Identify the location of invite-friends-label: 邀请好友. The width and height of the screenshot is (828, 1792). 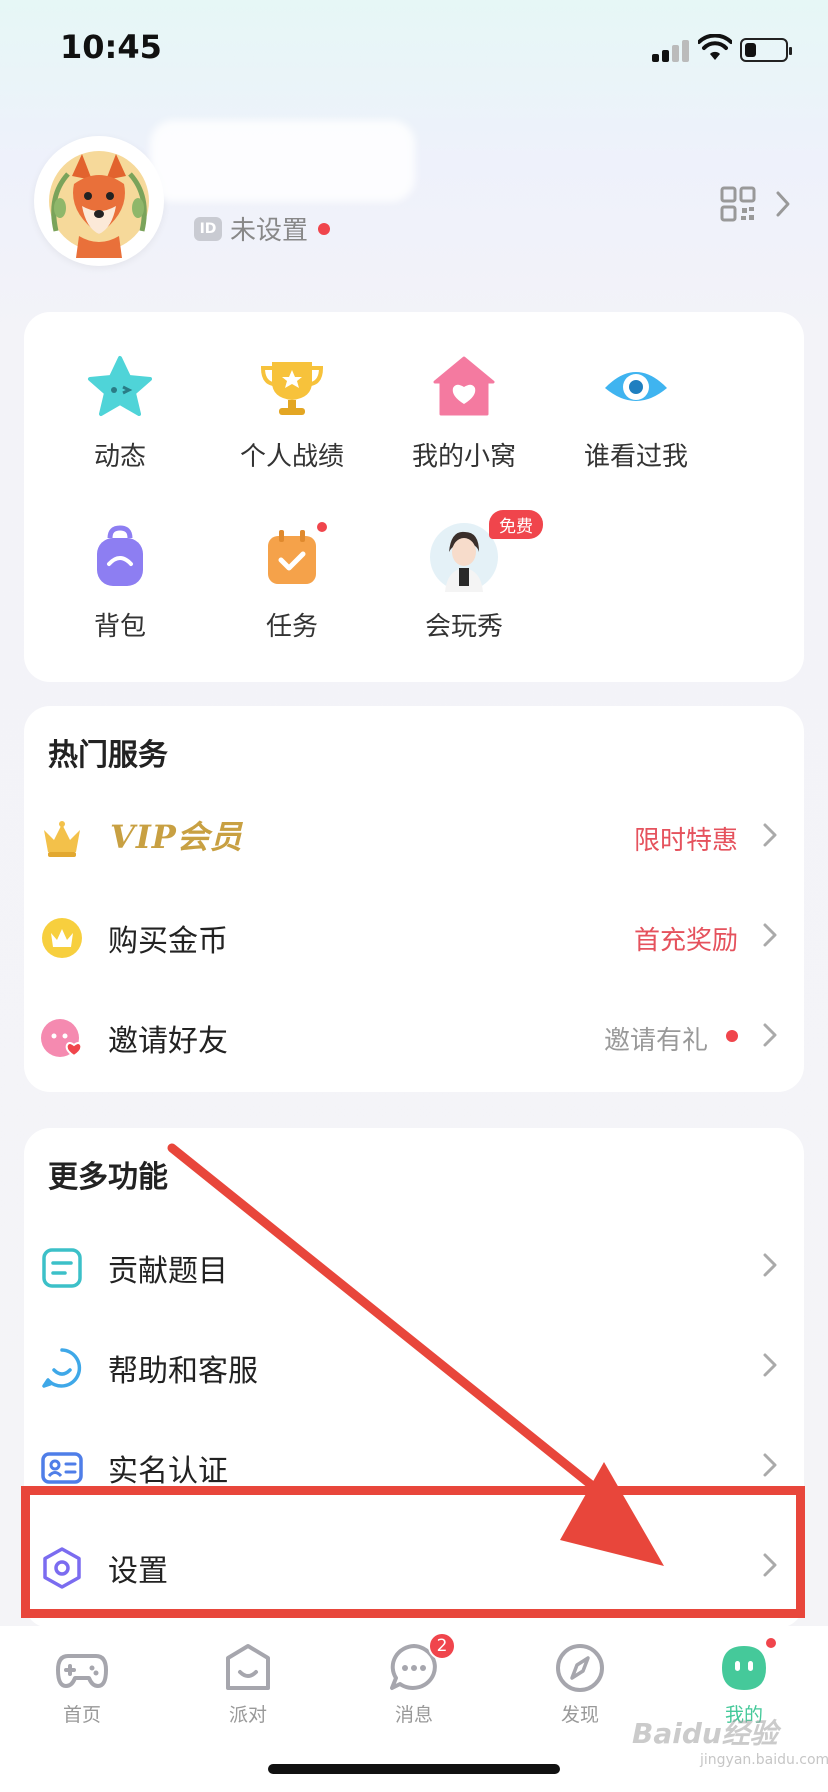
(168, 1041).